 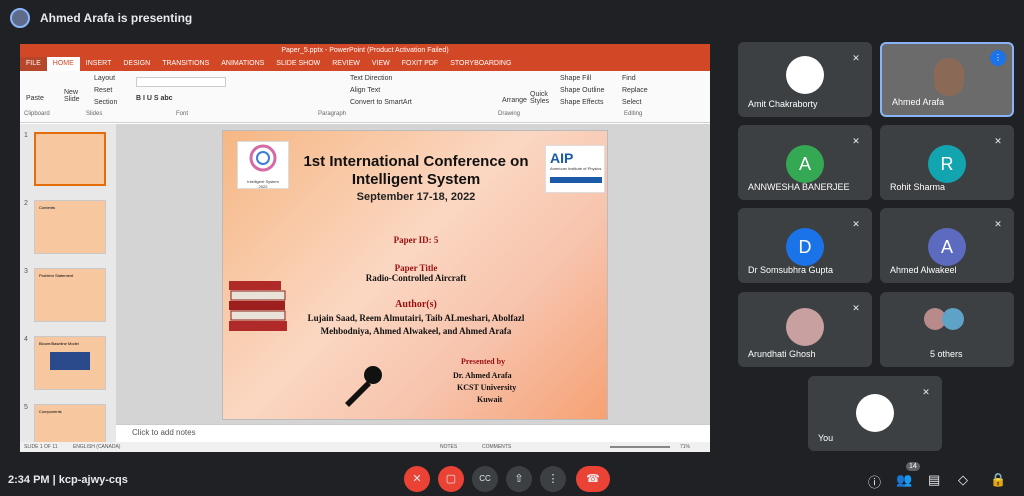 What do you see at coordinates (799, 187) in the screenshot?
I see `participant-name: ANNWESHA BANERJEE` at bounding box center [799, 187].